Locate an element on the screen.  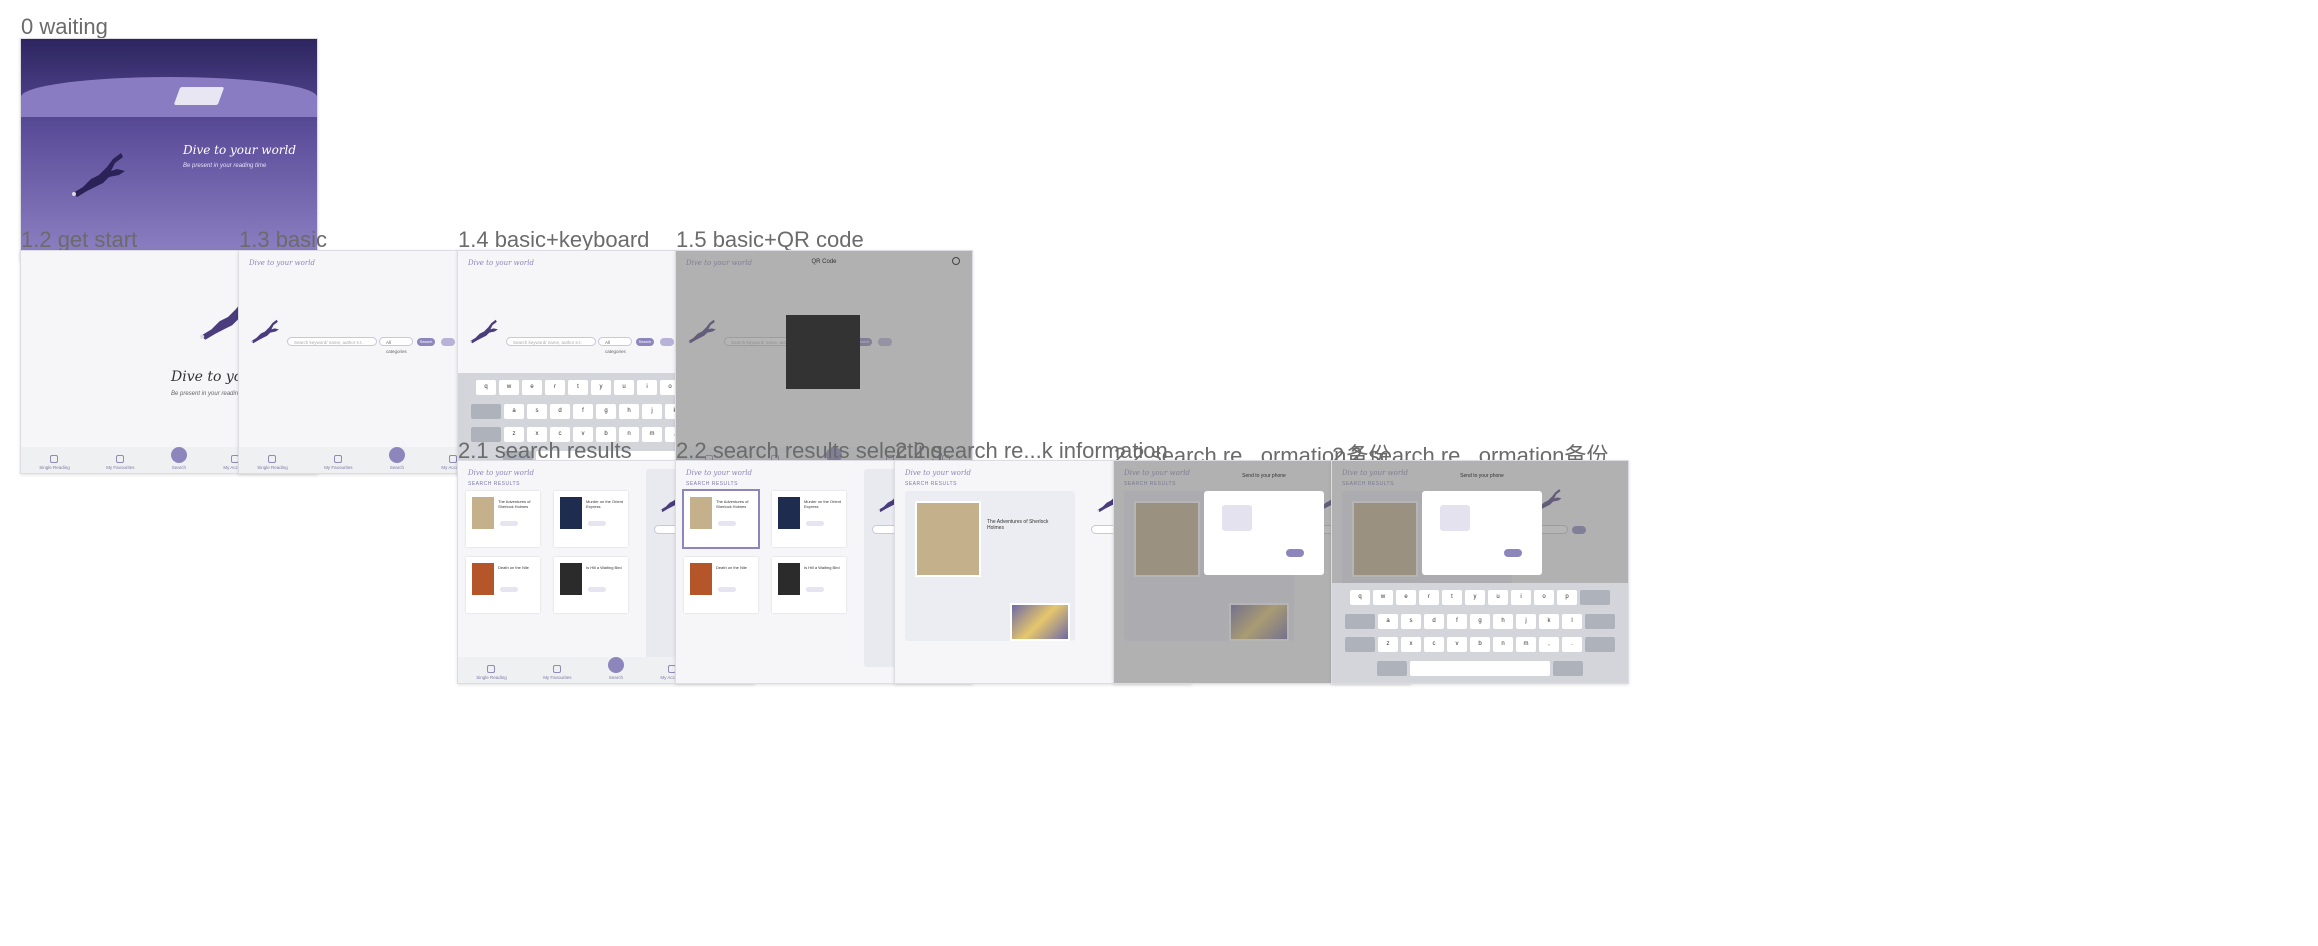
keyboard-key: z is located at coordinates (1388, 645).